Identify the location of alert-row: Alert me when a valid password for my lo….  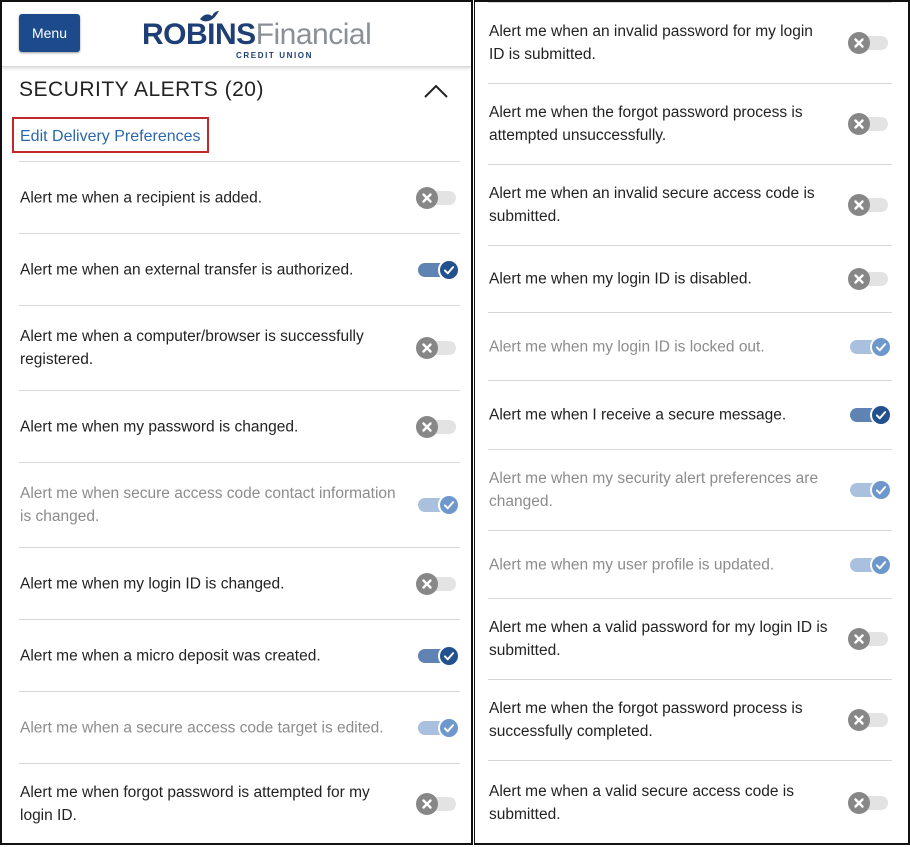
(690, 638).